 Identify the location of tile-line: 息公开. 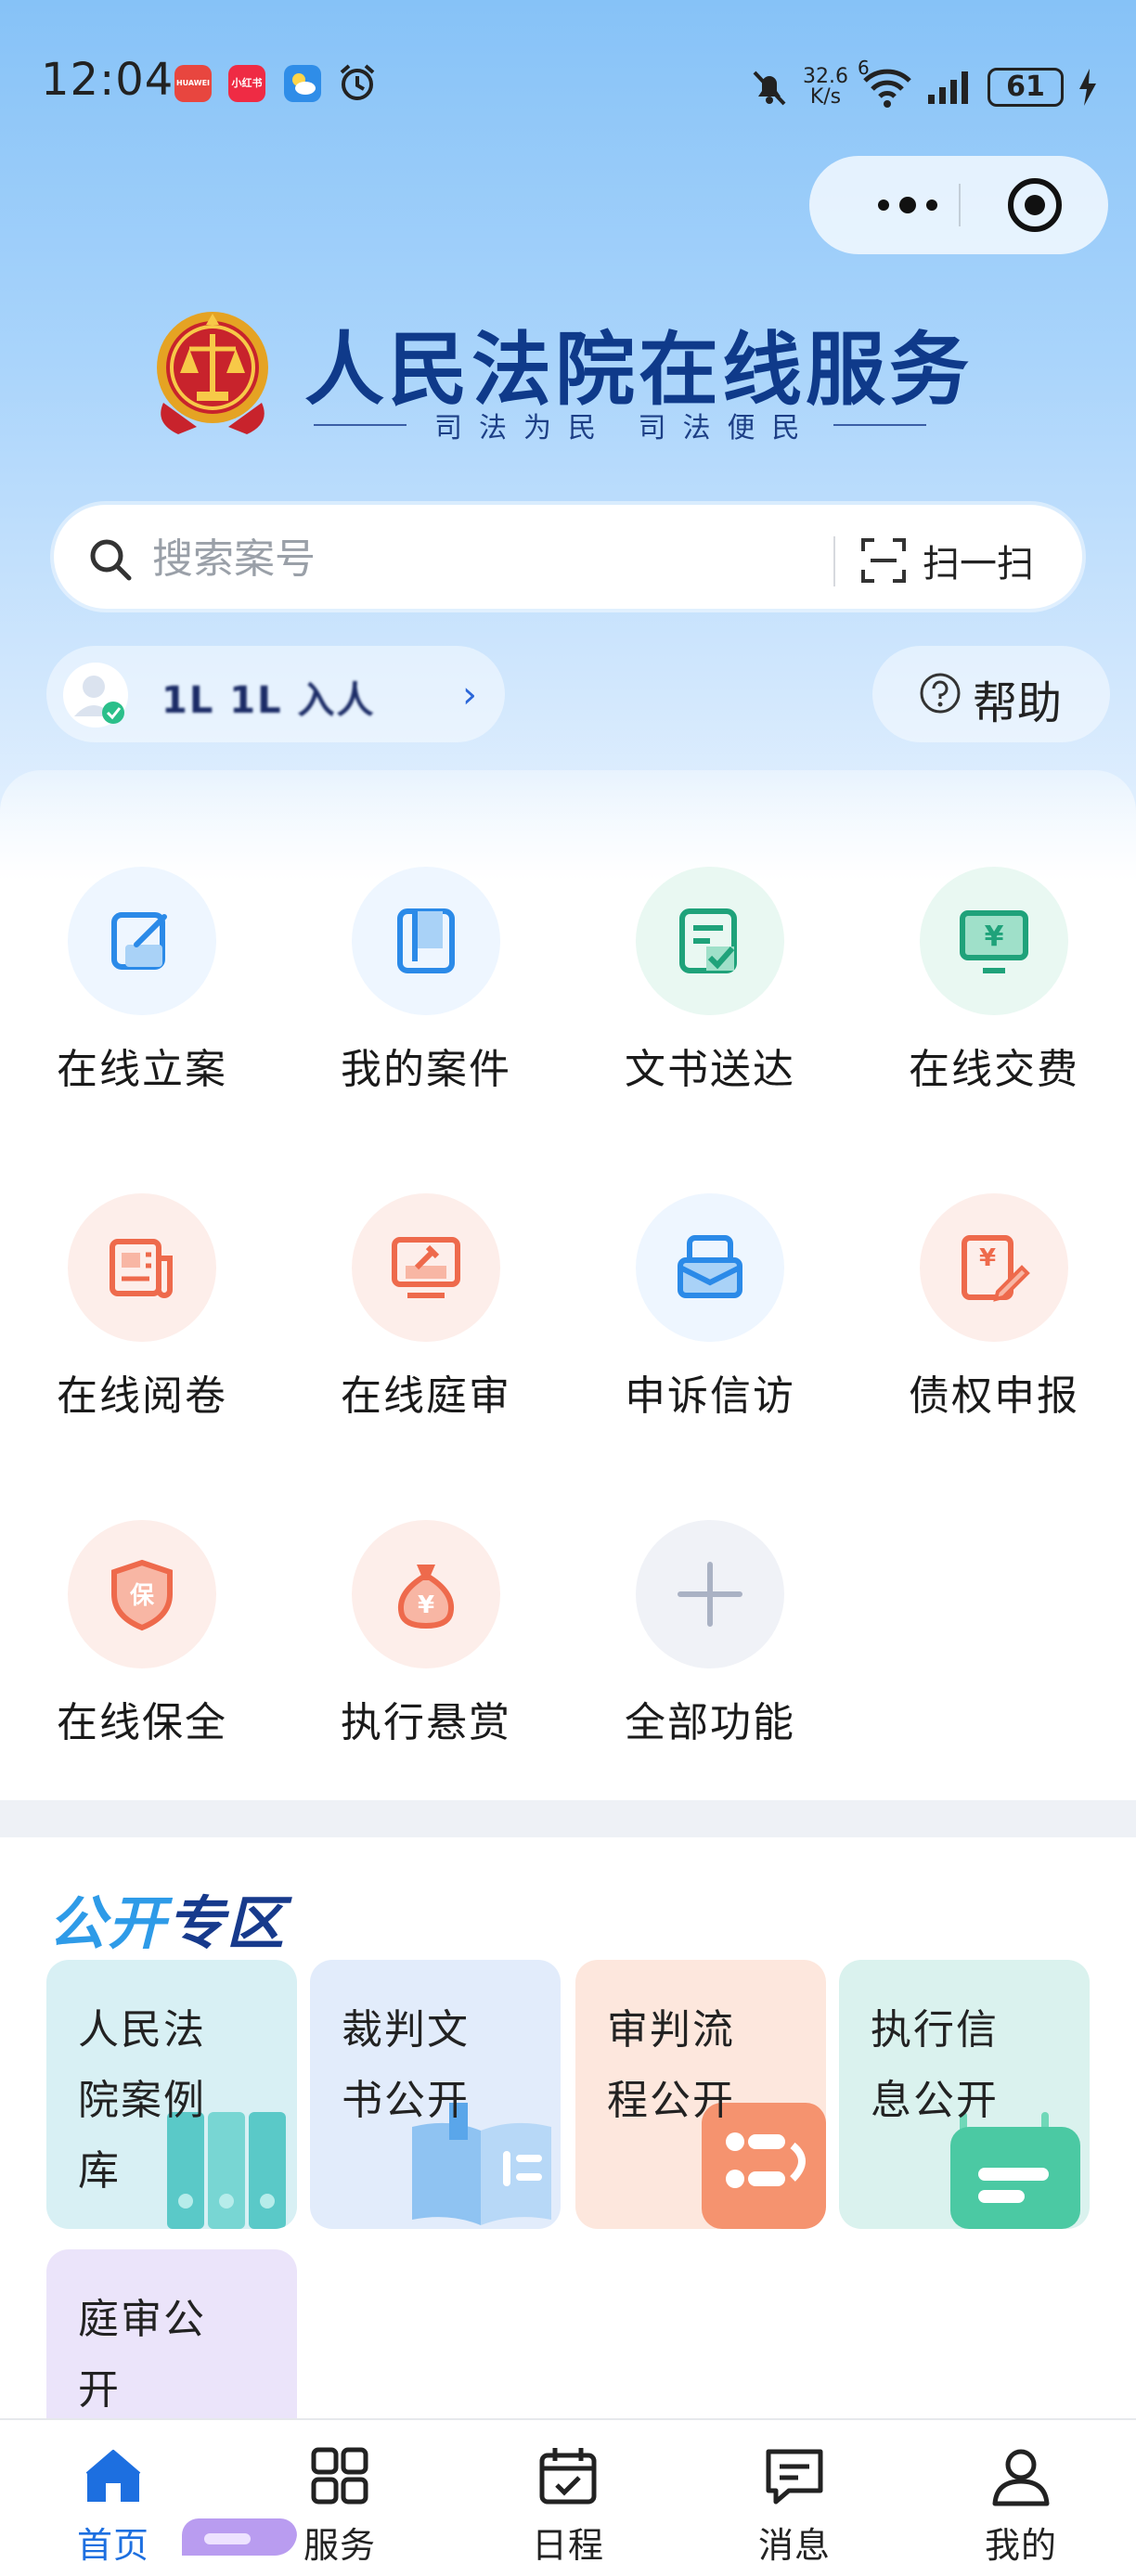
(935, 2100).